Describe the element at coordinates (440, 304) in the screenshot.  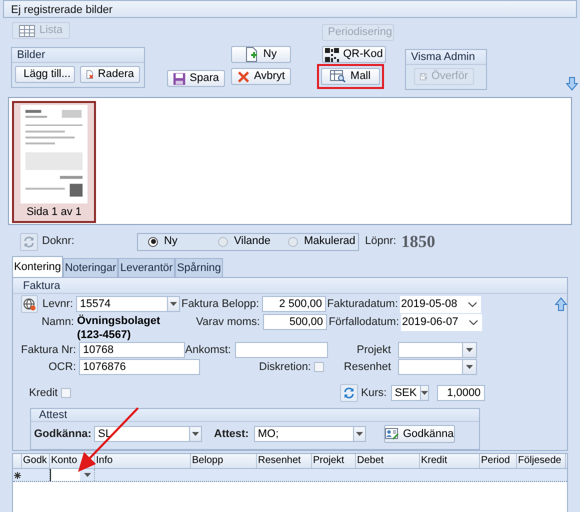
I see `date-field: 2019-05-08` at that location.